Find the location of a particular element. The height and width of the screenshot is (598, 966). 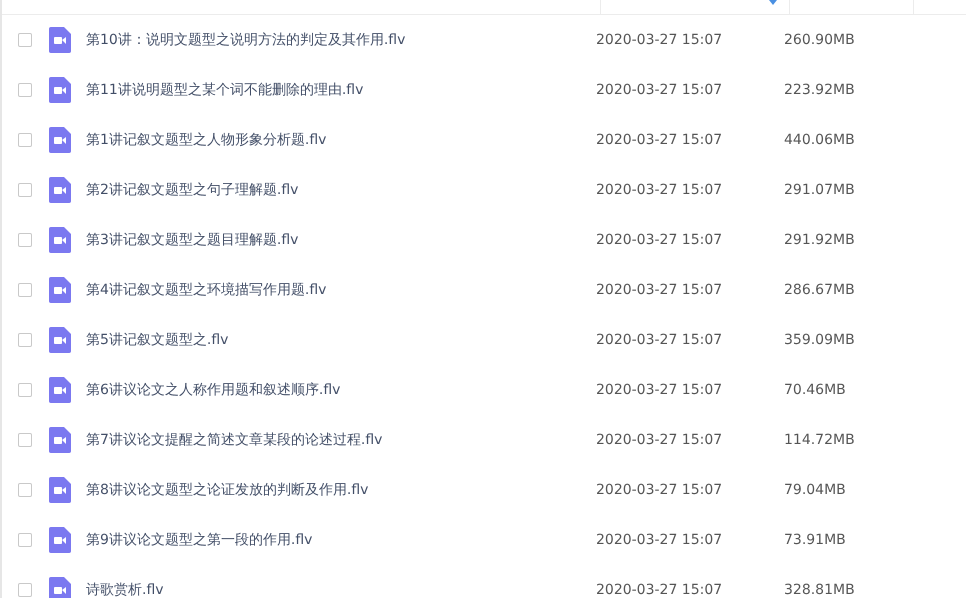

file-name: 第11讲说明题型之某个词不能删除的理由.flv is located at coordinates (341, 90).